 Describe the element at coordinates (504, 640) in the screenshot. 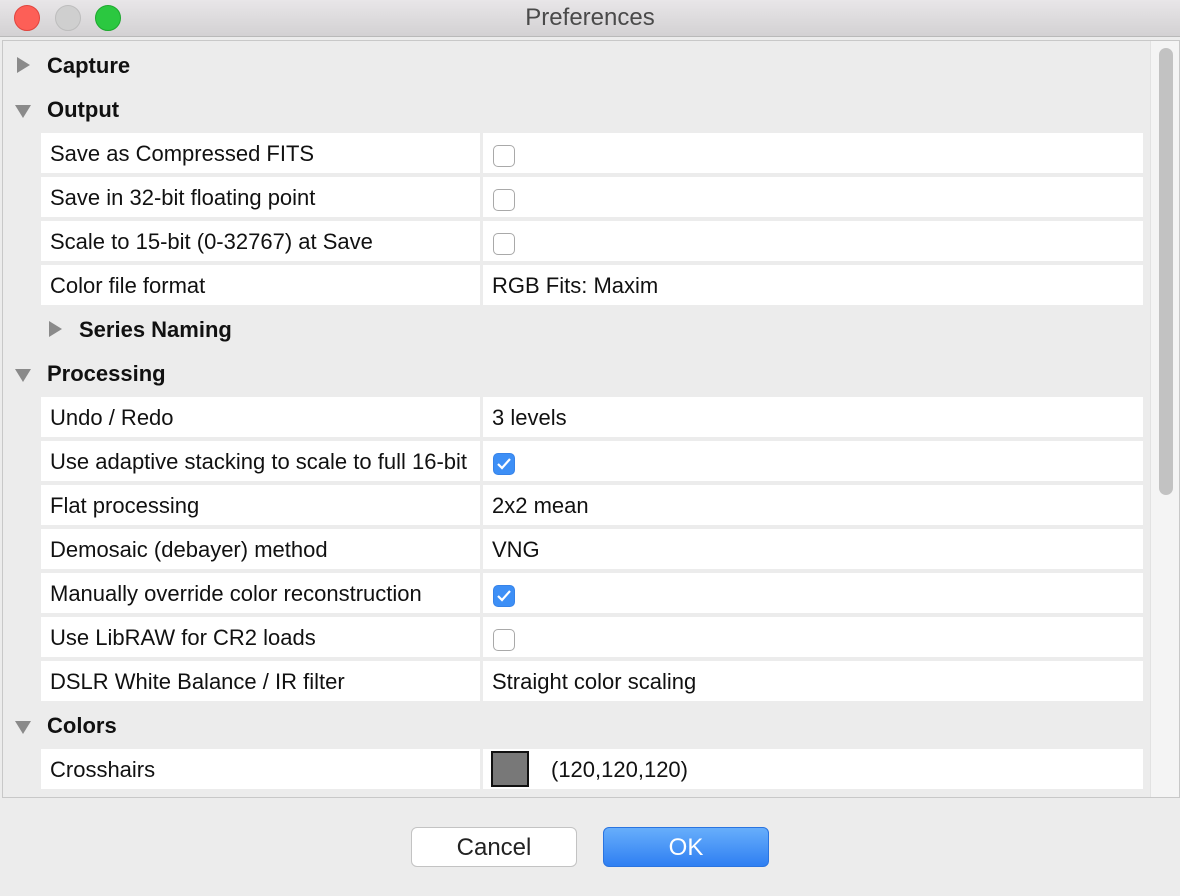

I see `libraw-checkbox` at that location.